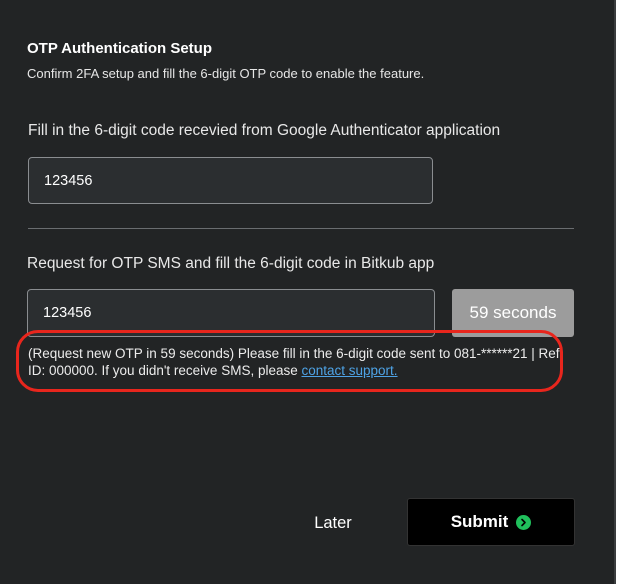 This screenshot has width=618, height=584. I want to click on google-auth-code-input: 123456, so click(230, 180).